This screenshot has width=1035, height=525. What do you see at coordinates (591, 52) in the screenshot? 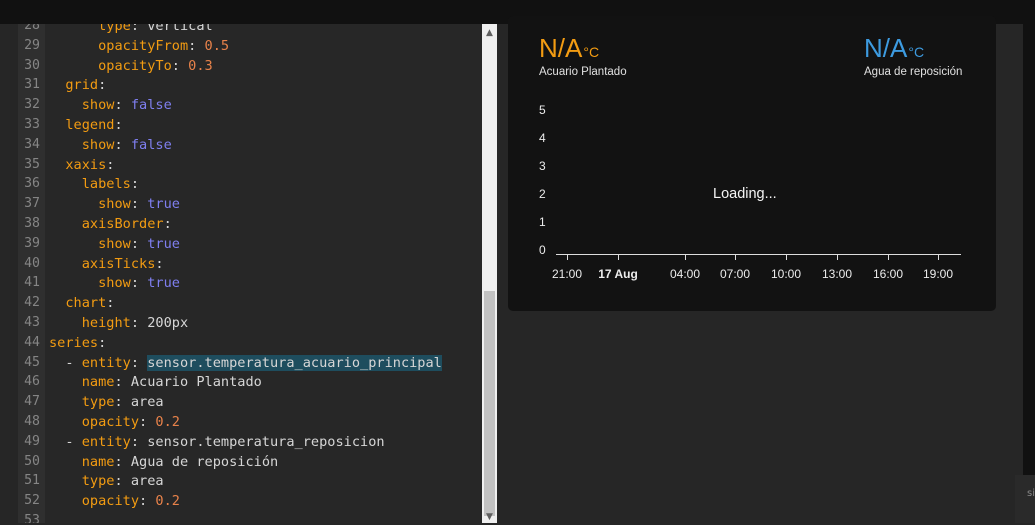
I see `state-unit: °C` at bounding box center [591, 52].